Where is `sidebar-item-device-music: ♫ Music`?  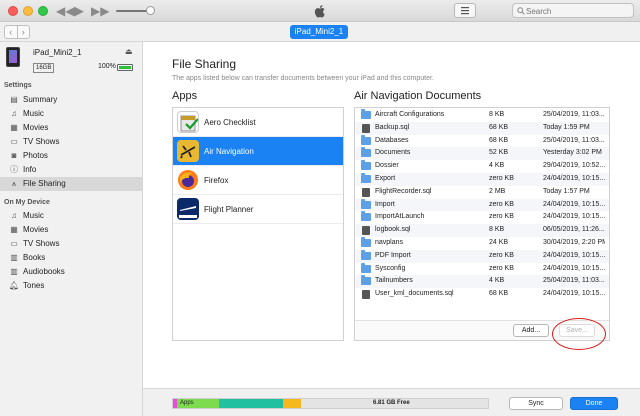 sidebar-item-device-music: ♫ Music is located at coordinates (71, 216).